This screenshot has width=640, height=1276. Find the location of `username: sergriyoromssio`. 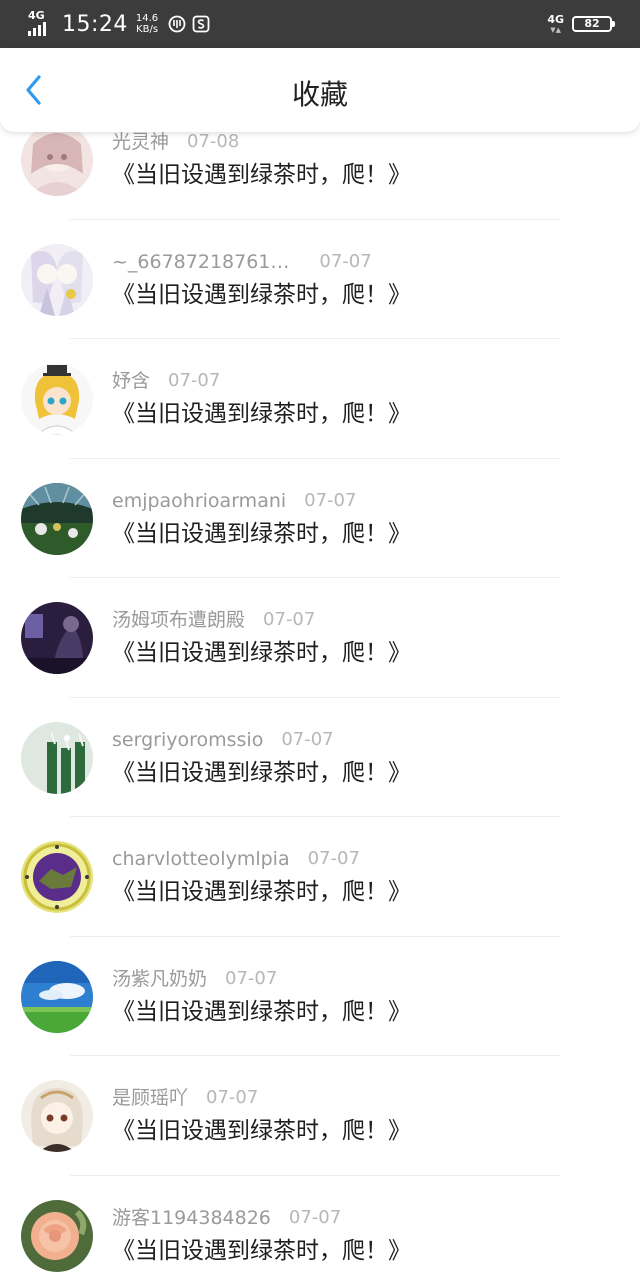

username: sergriyoromssio is located at coordinates (188, 739).